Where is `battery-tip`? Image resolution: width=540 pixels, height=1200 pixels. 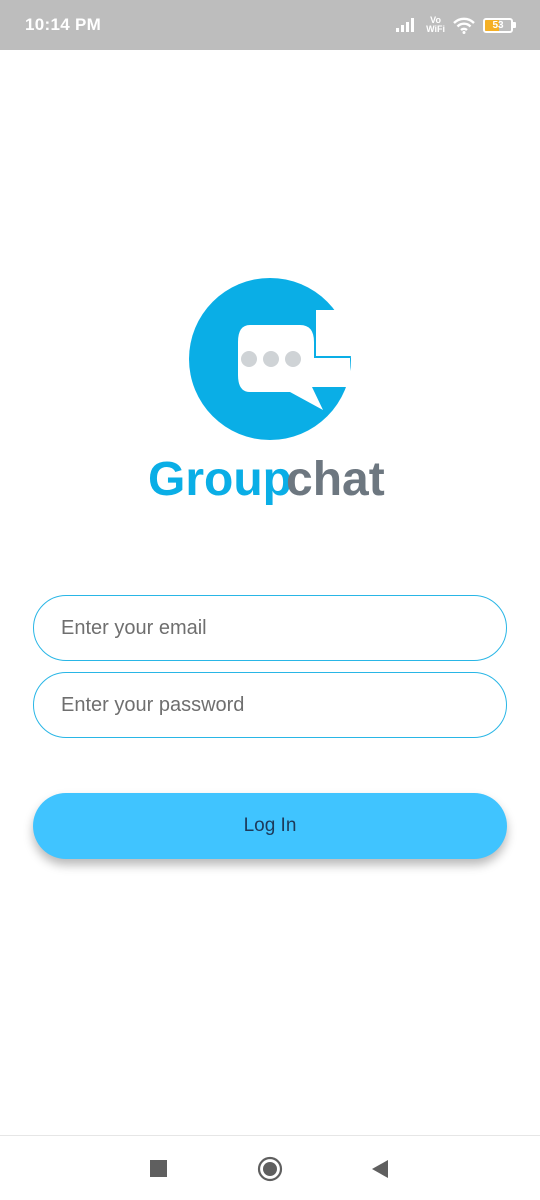
battery-tip is located at coordinates (514, 25).